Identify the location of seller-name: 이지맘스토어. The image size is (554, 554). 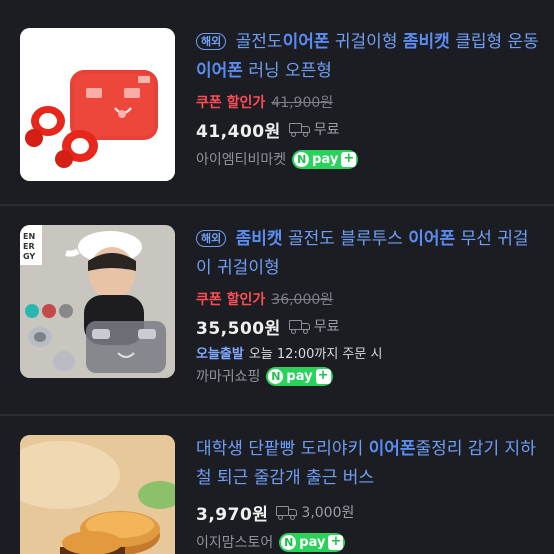
(234, 542).